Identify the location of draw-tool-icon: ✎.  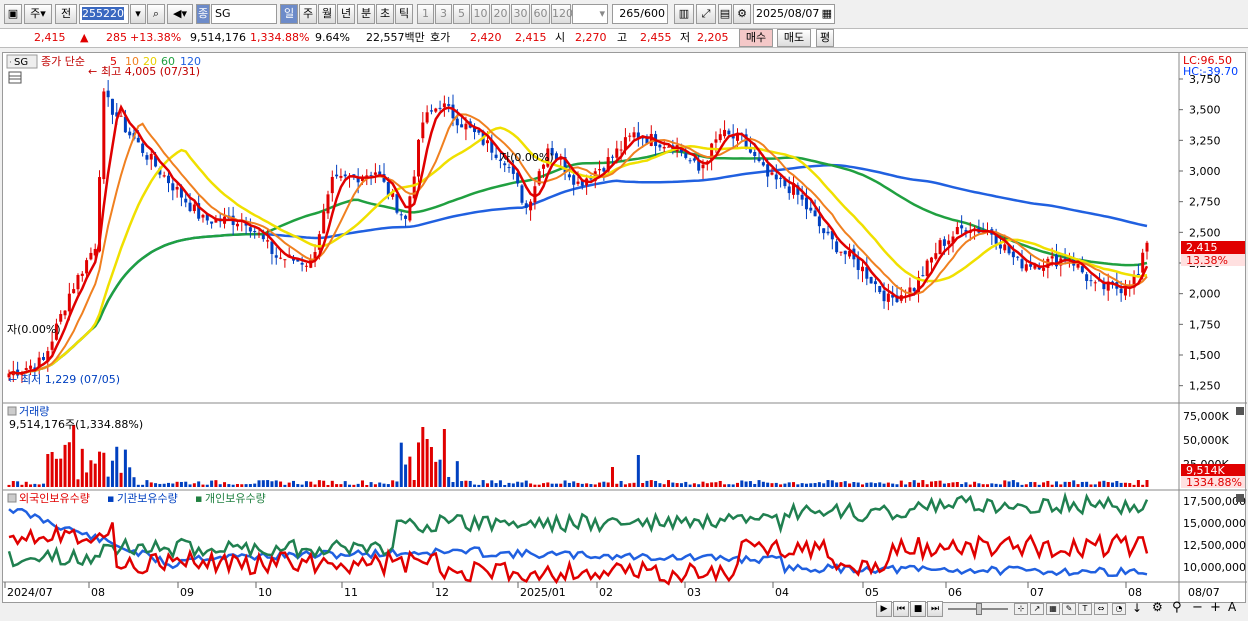
(1069, 609).